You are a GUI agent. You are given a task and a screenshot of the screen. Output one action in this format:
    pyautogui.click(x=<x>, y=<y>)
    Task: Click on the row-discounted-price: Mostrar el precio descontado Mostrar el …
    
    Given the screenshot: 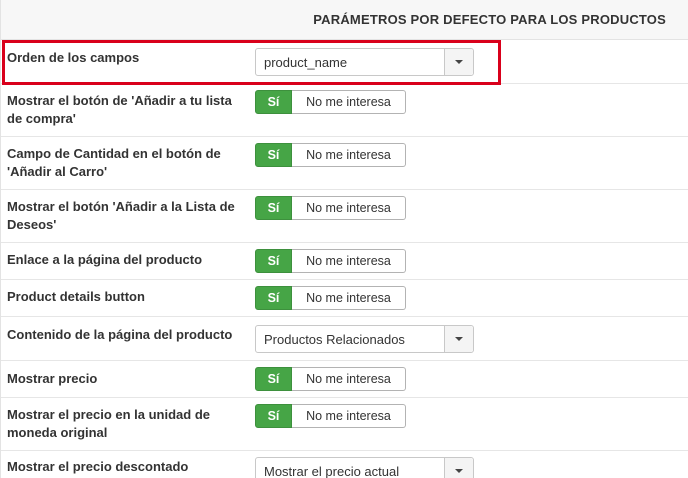 What is the action you would take?
    pyautogui.click(x=344, y=464)
    